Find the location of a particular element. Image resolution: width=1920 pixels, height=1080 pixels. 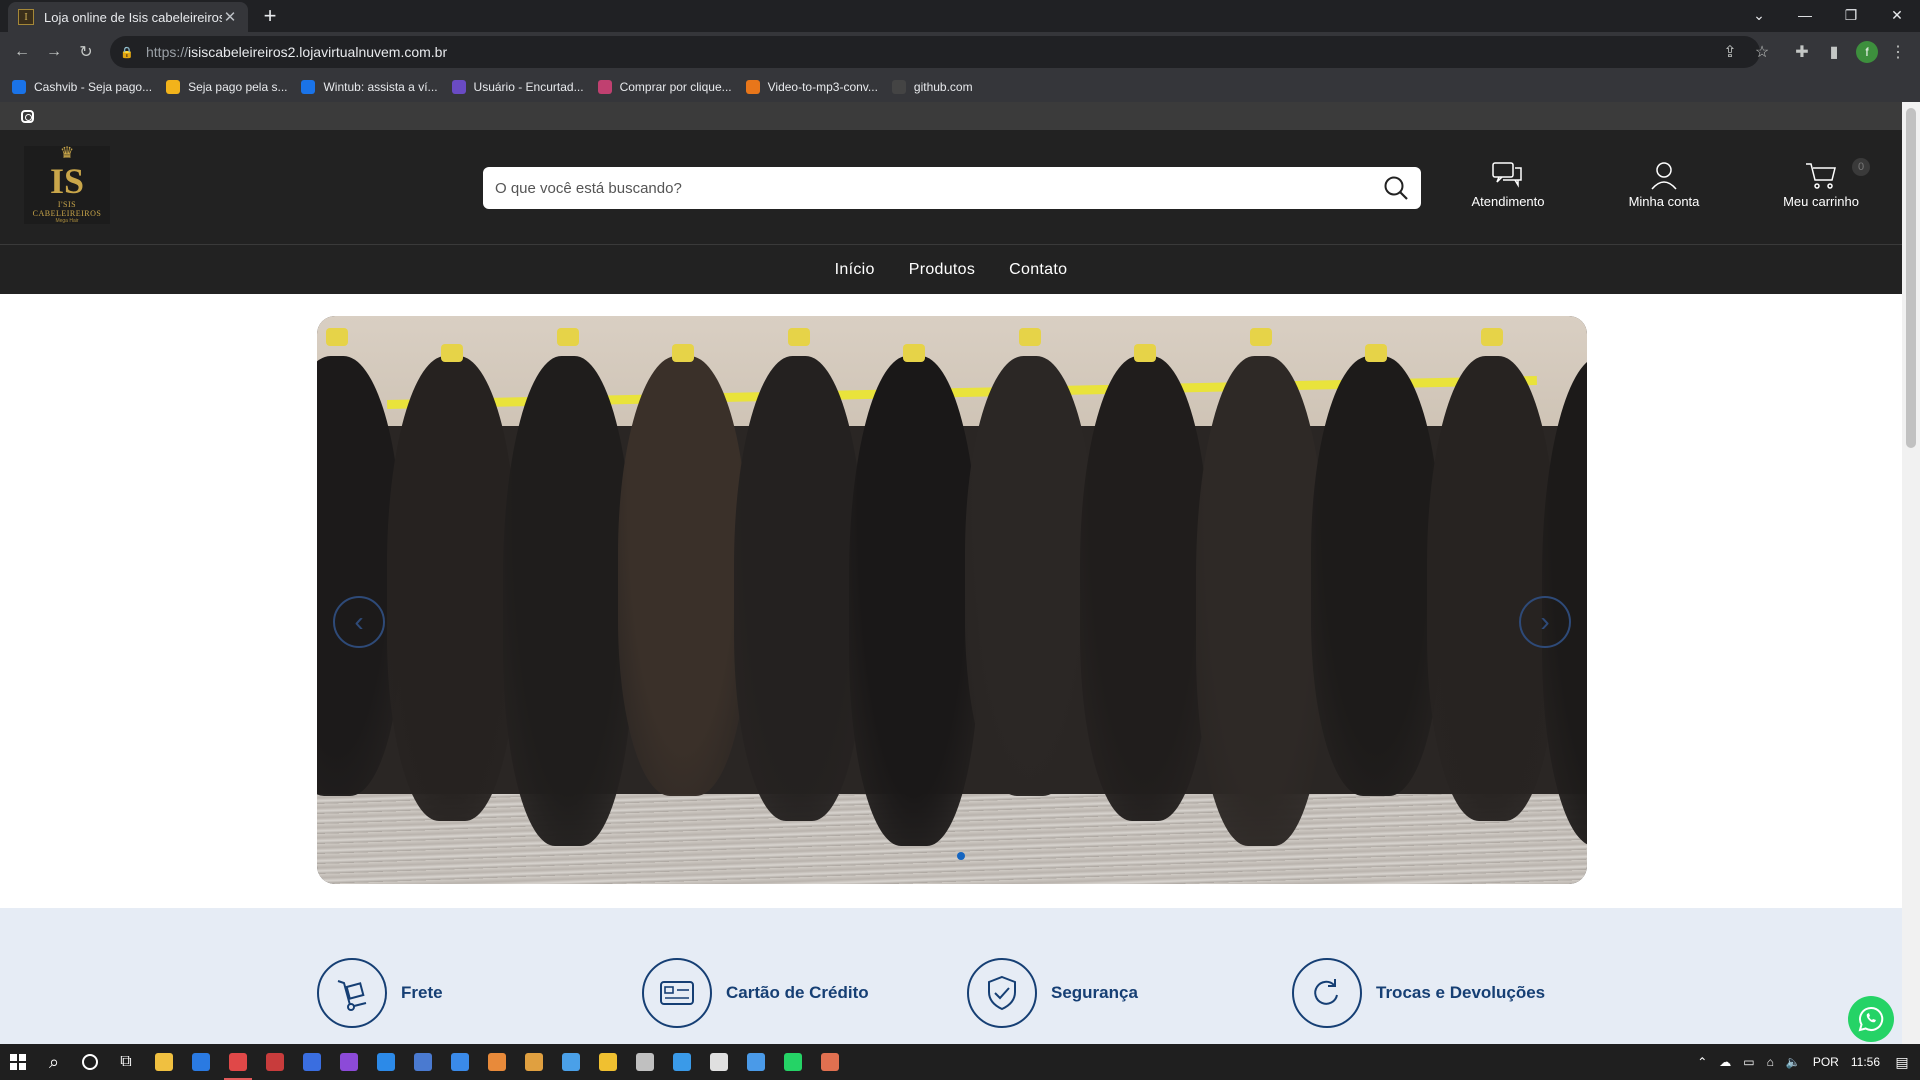

minimize-button: — is located at coordinates (1805, 15).